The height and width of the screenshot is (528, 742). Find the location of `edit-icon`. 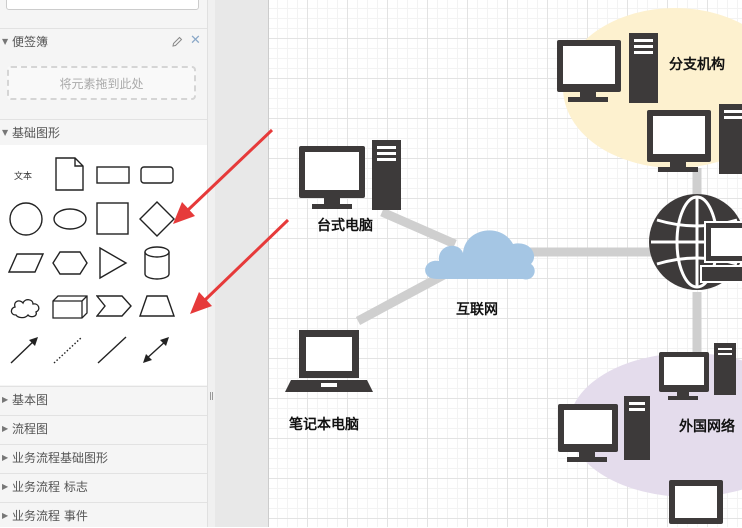

edit-icon is located at coordinates (177, 42).